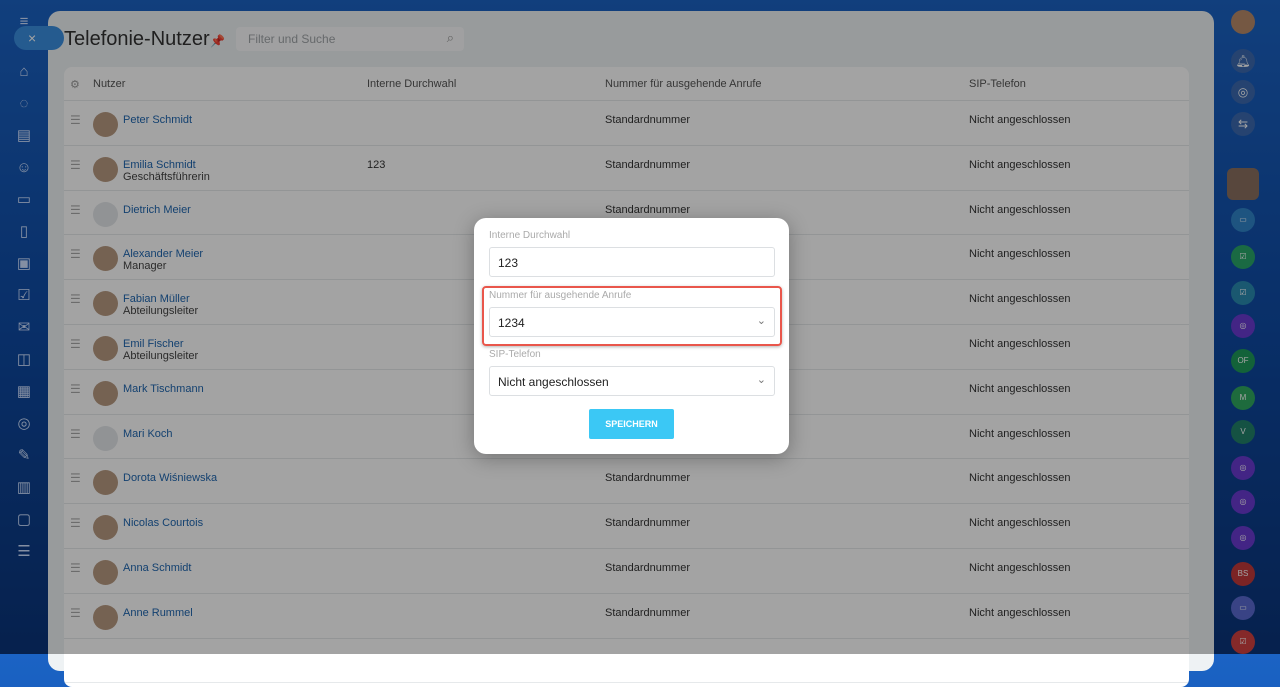 The width and height of the screenshot is (1280, 687). What do you see at coordinates (515, 354) in the screenshot?
I see `sip-phone-label: SIP-Telefon` at bounding box center [515, 354].